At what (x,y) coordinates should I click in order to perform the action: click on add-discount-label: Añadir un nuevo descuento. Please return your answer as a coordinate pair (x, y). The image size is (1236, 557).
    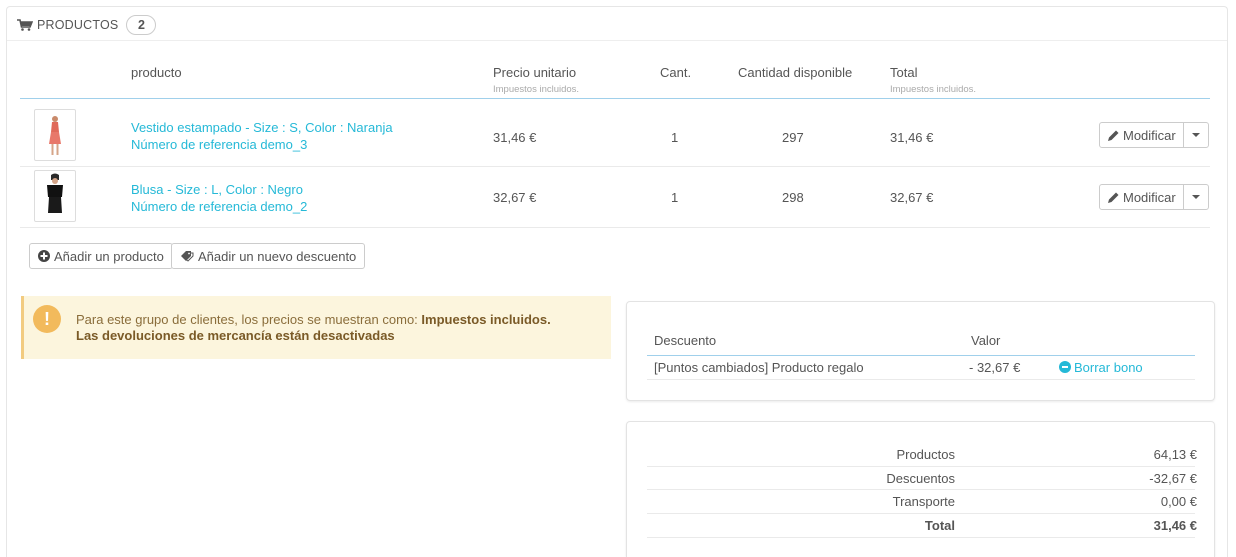
    Looking at the image, I should click on (277, 256).